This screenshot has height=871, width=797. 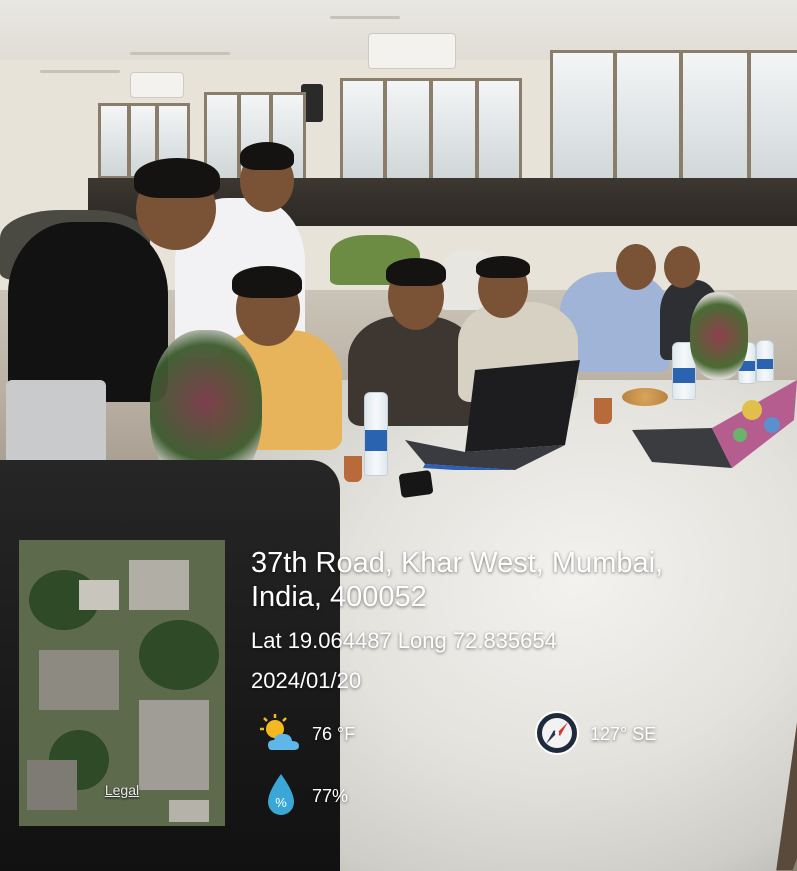 What do you see at coordinates (88, 312) in the screenshot?
I see `standing-man-black-shirt` at bounding box center [88, 312].